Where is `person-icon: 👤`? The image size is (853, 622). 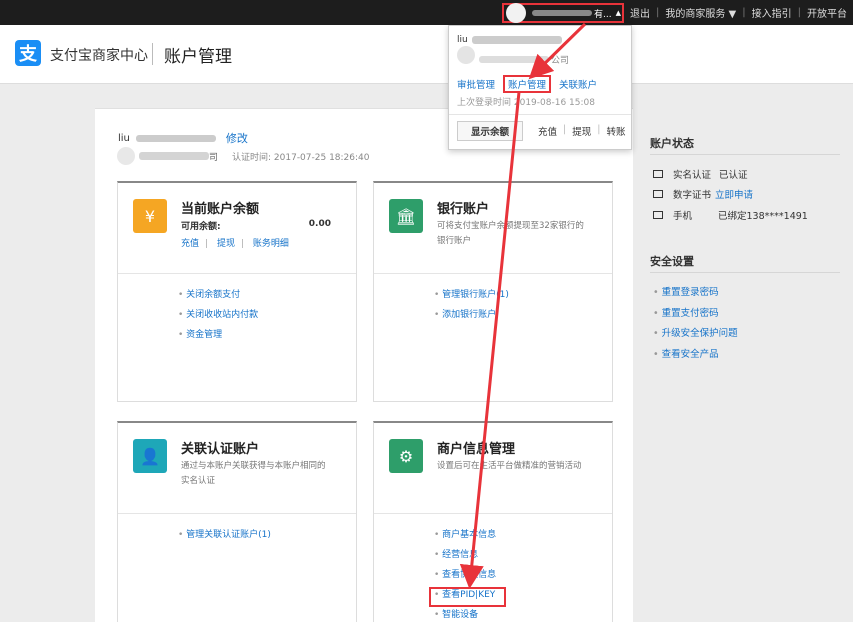 person-icon: 👤 is located at coordinates (150, 456).